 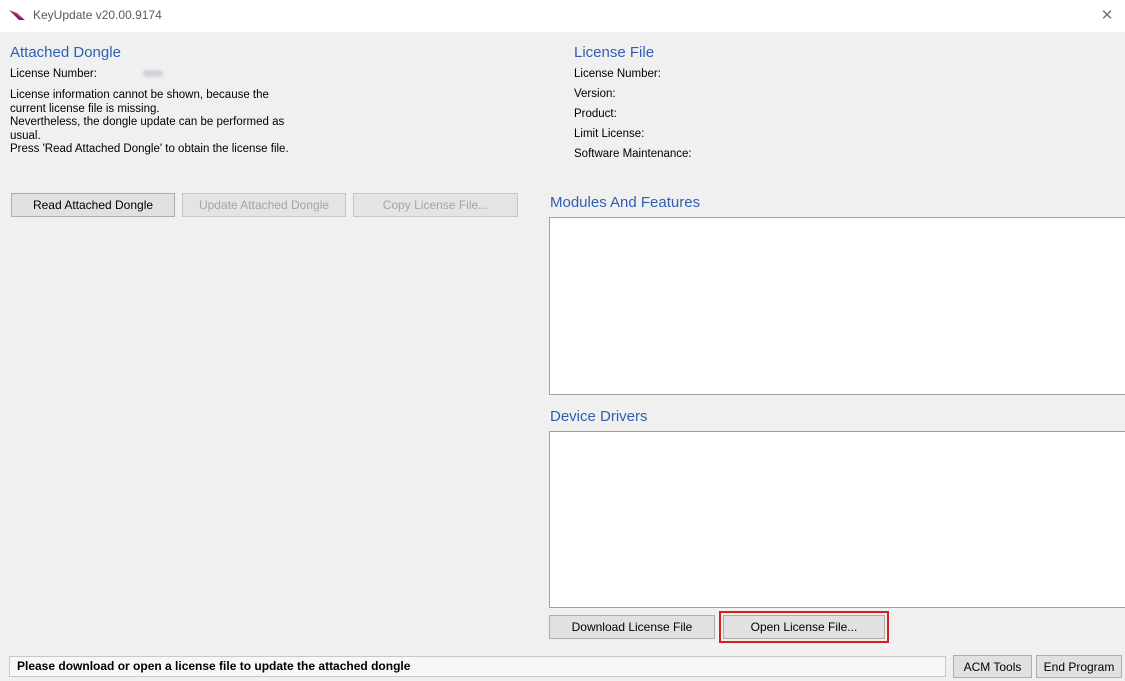 What do you see at coordinates (837, 306) in the screenshot?
I see `modules-features-list` at bounding box center [837, 306].